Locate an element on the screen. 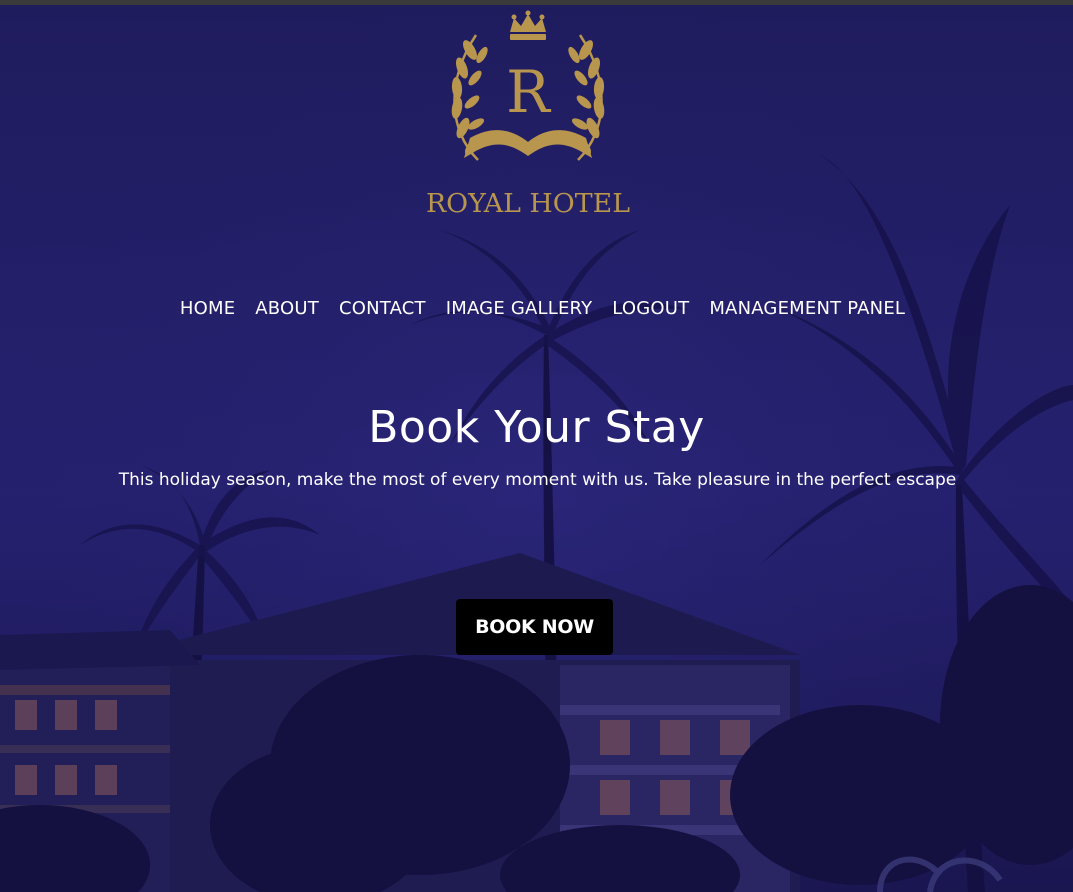  logo-monogram: R is located at coordinates (529, 92).